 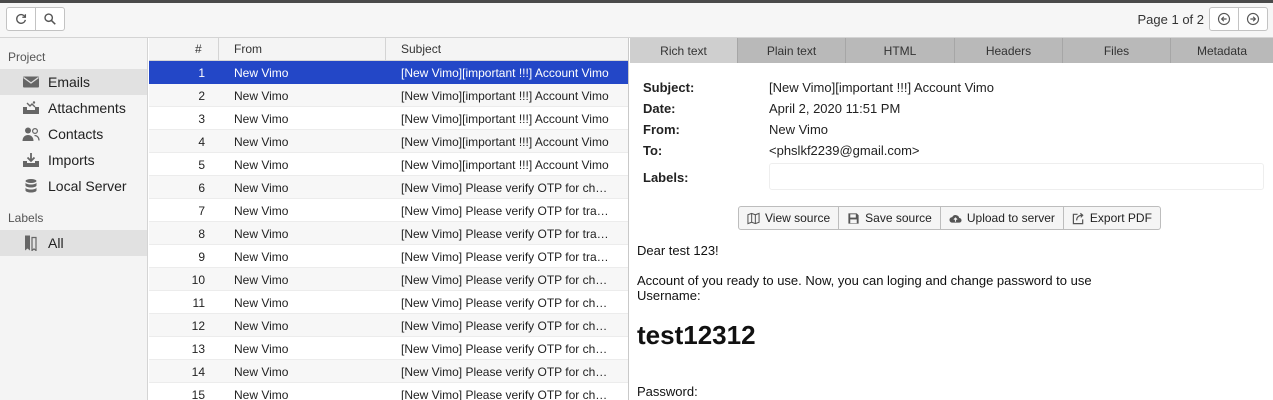 I want to click on save-icon, so click(x=853, y=218).